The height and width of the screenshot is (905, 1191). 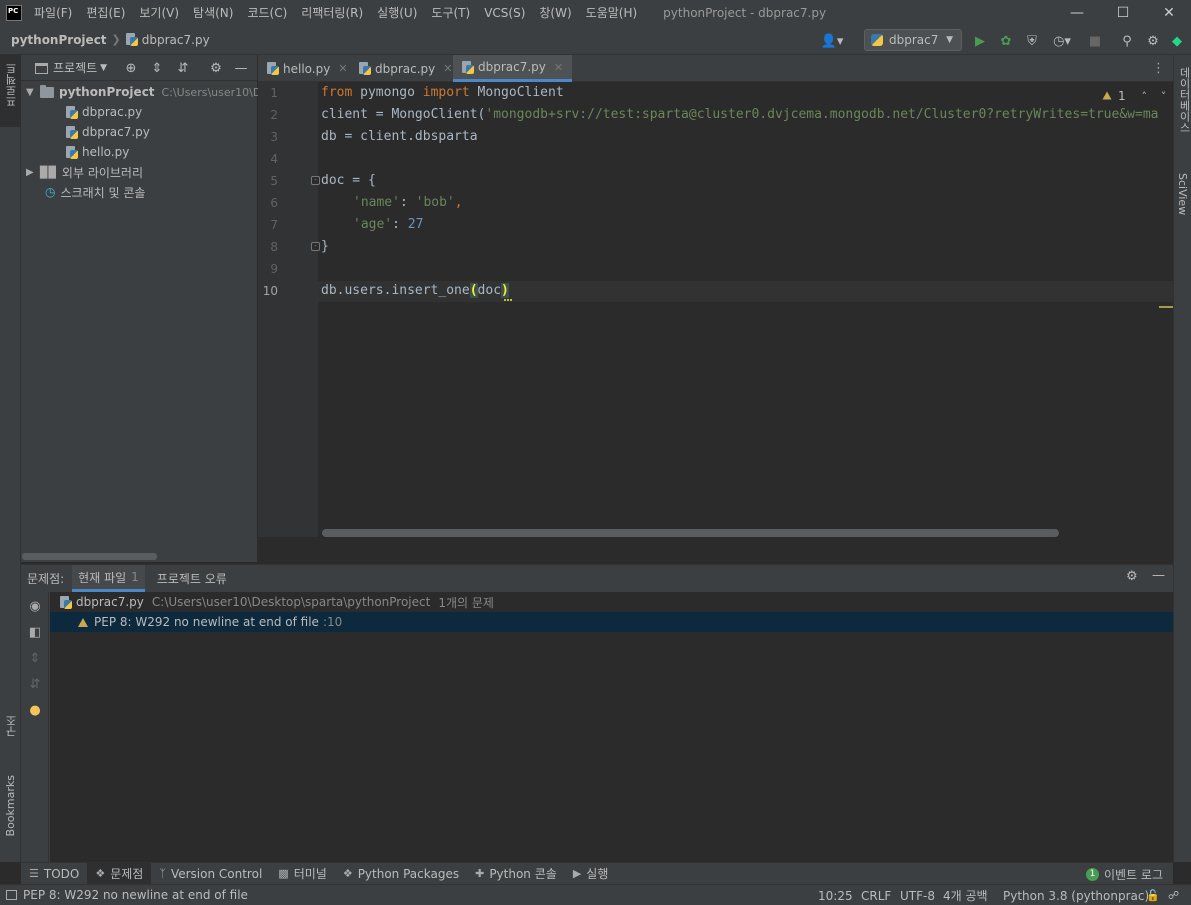 What do you see at coordinates (1158, 68) in the screenshot?
I see `more-tabs-icon: ⋮` at bounding box center [1158, 68].